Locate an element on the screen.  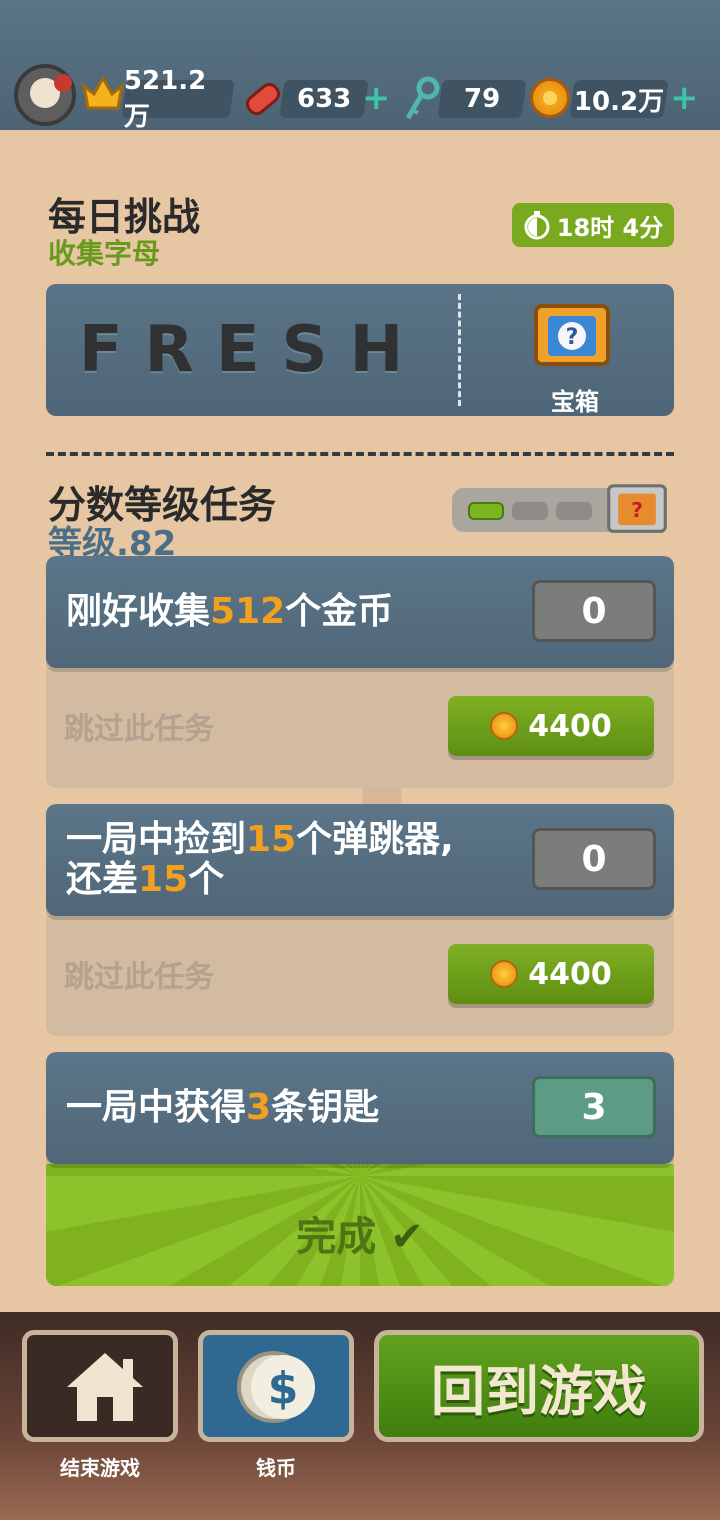
dollar-coin-icon: $ is located at coordinates (276, 1387).